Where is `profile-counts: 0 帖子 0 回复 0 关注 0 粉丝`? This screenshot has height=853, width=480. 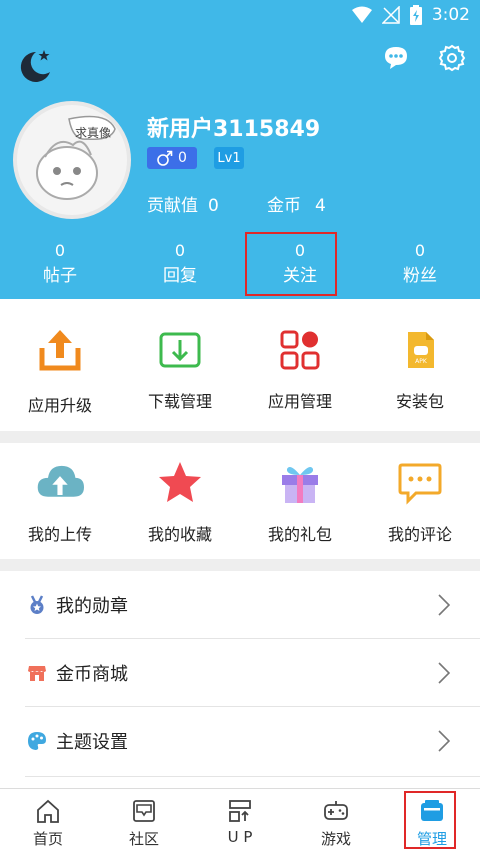
profile-counts: 0 帖子 0 回复 0 关注 0 粉丝 is located at coordinates (240, 266).